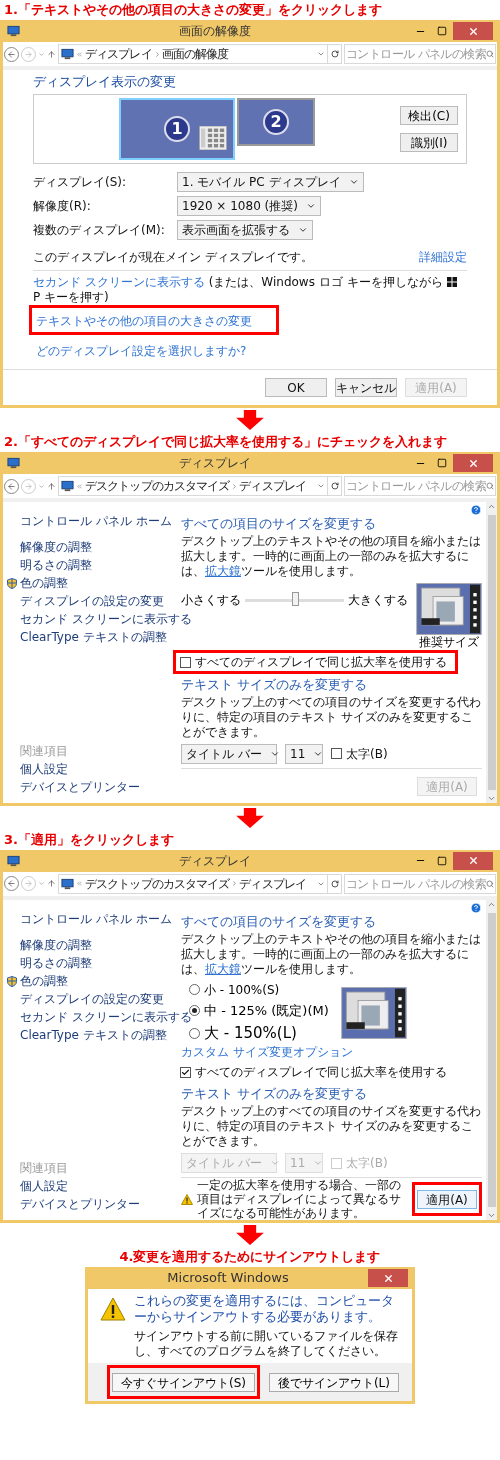 The width and height of the screenshot is (500, 1460). What do you see at coordinates (99, 230) in the screenshot?
I see `field-label: 複数のディスプレイ(M):` at bounding box center [99, 230].